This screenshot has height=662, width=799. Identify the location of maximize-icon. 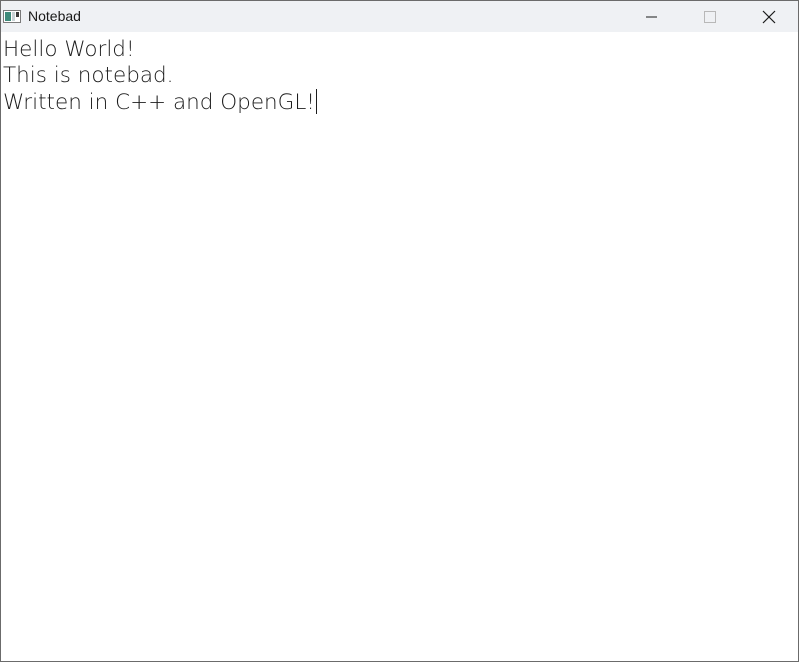
(710, 16).